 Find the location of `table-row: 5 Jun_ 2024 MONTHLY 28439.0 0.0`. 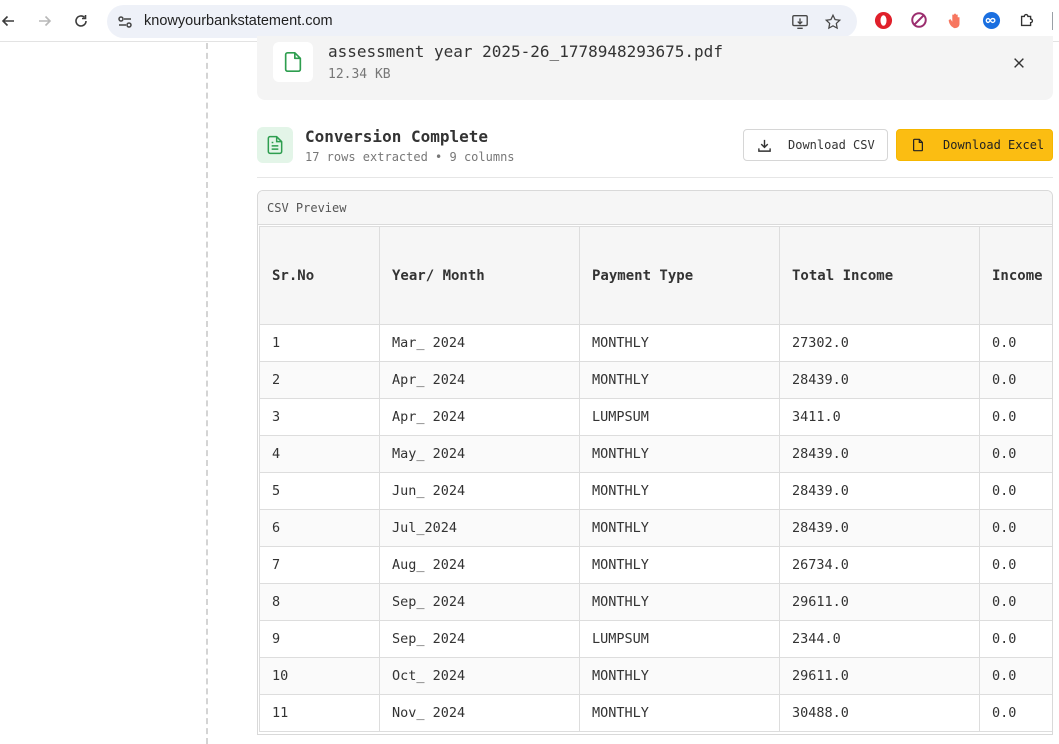

table-row: 5 Jun_ 2024 MONTHLY 28439.0 0.0 is located at coordinates (655, 491).